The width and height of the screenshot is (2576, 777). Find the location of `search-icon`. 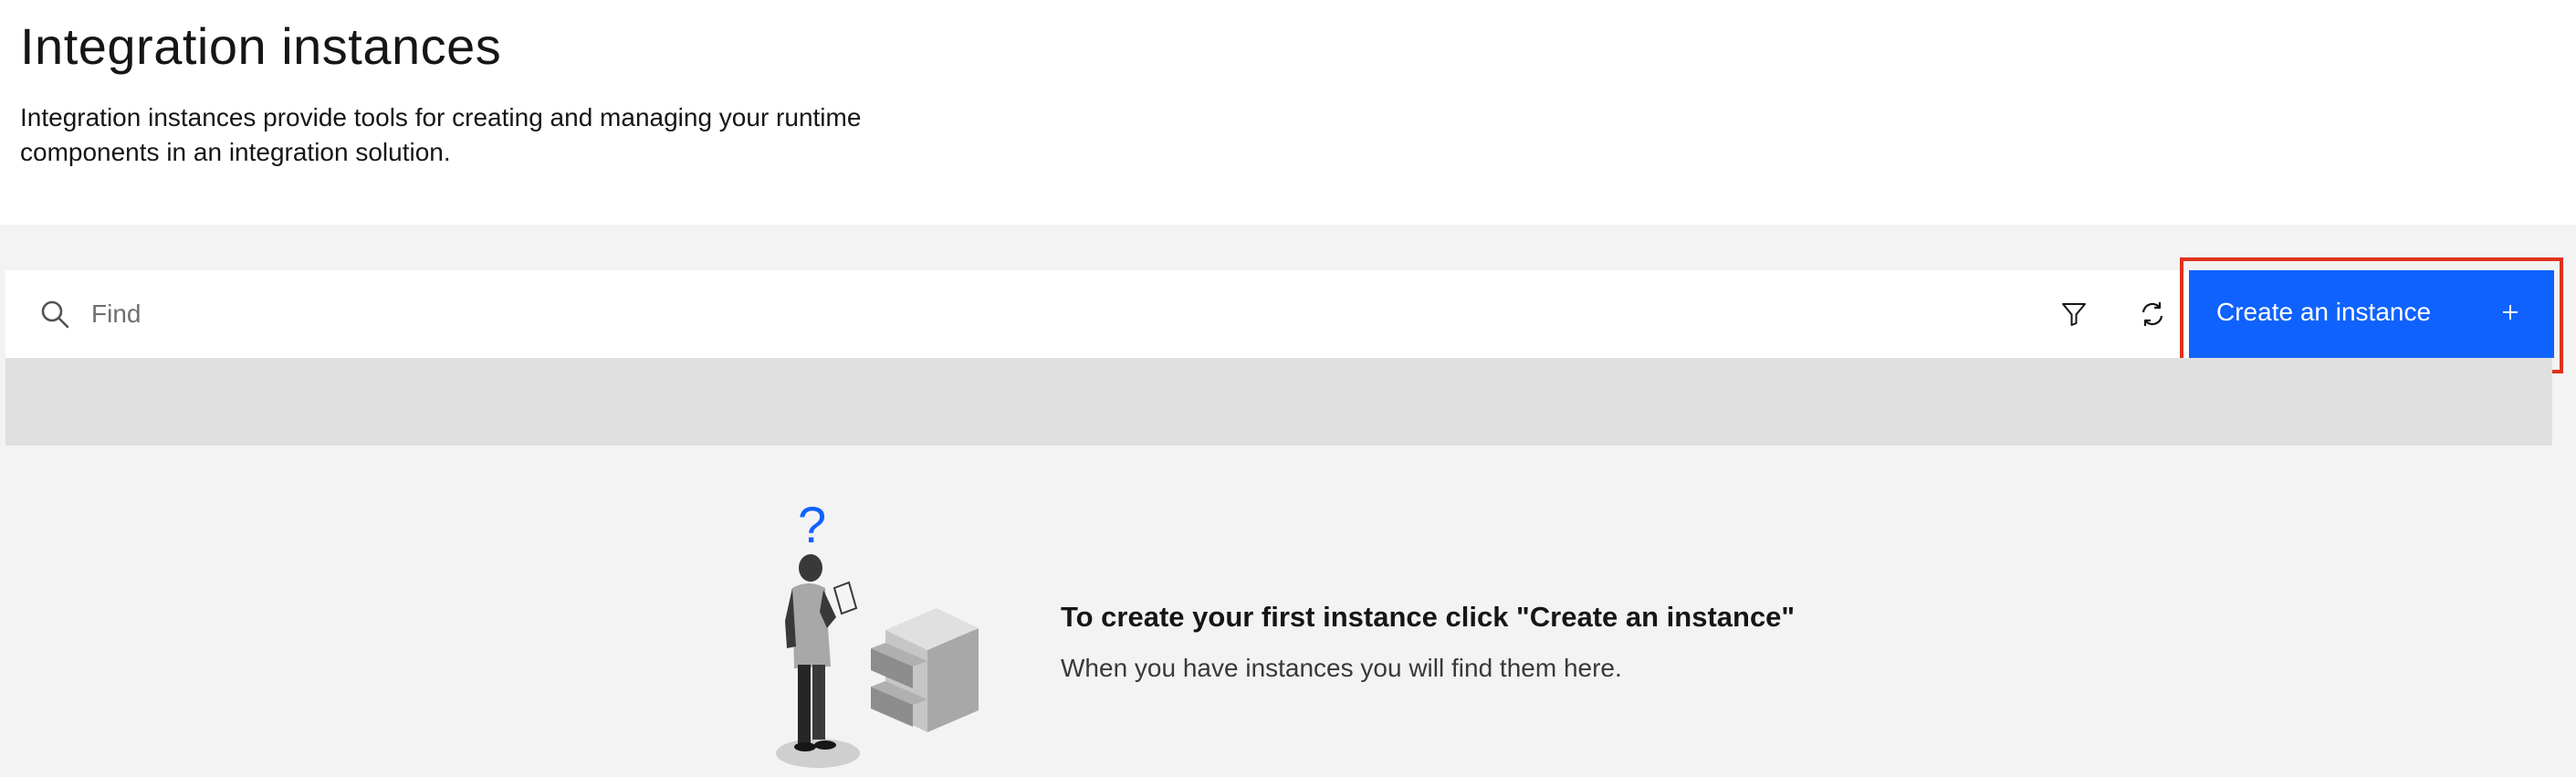

search-icon is located at coordinates (54, 314).